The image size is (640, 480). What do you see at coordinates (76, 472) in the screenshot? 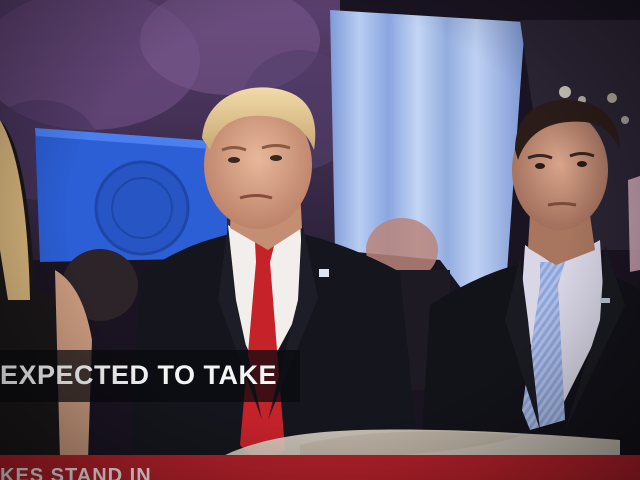
I see `news-ticker-text: KES STAND IN` at bounding box center [76, 472].